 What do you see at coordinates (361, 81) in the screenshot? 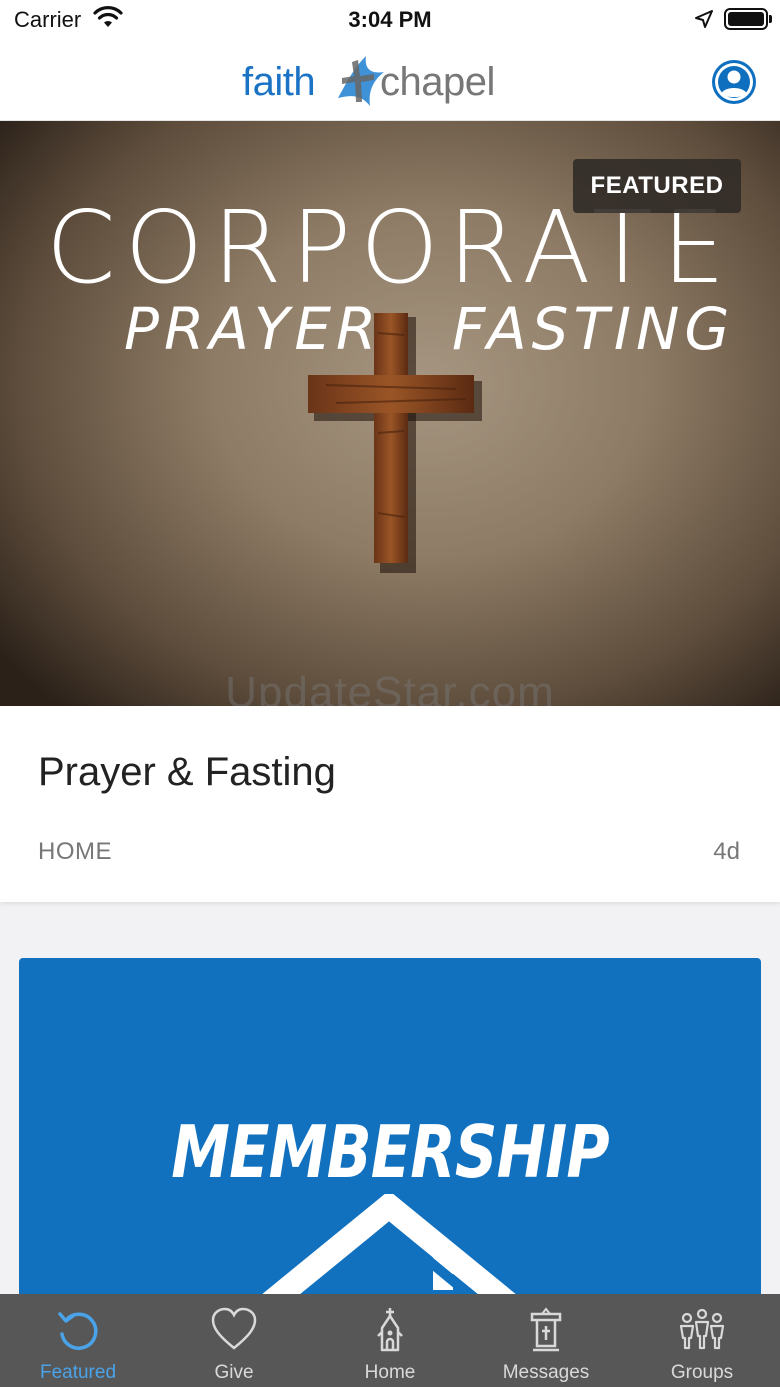
I see `logo-splash-cross-icon` at bounding box center [361, 81].